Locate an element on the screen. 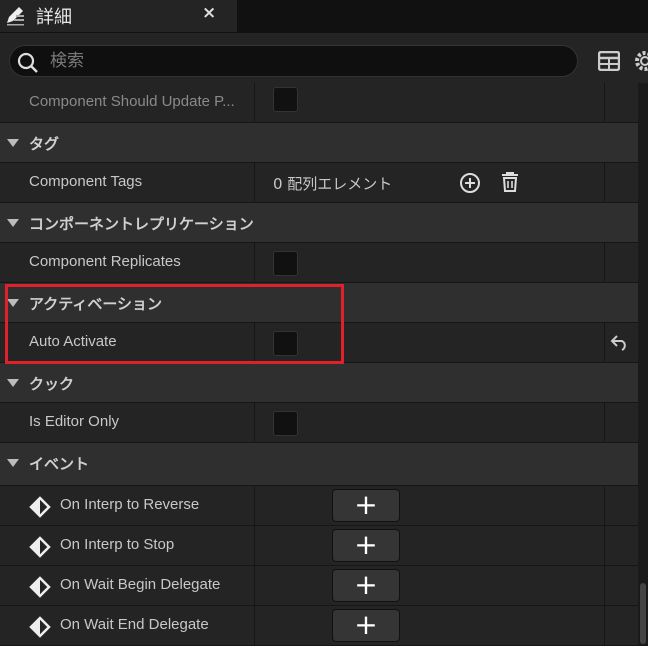 Image resolution: width=648 pixels, height=646 pixels. category-label: コンポーネントレプリケーション is located at coordinates (141, 224).